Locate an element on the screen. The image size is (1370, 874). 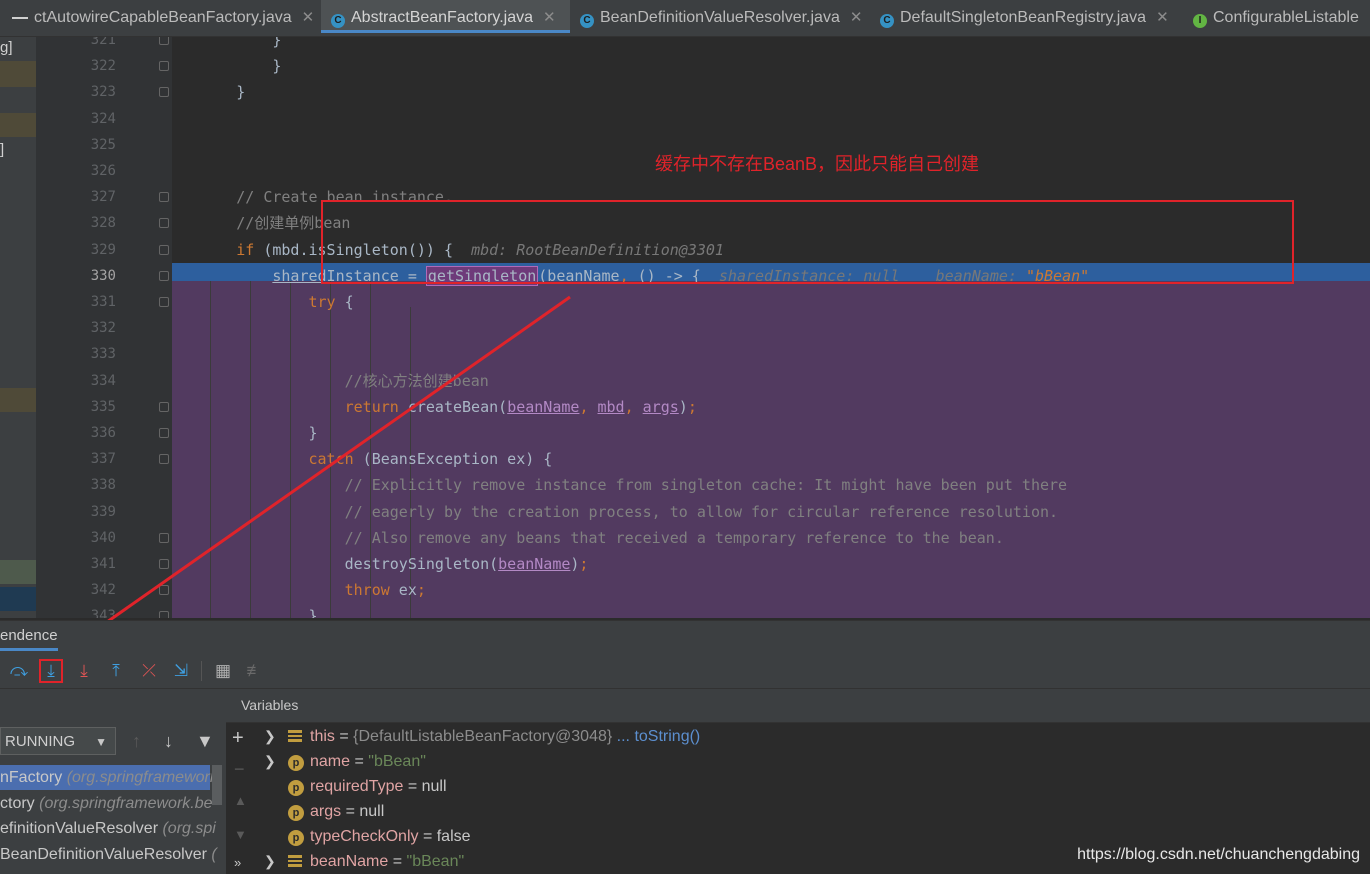
variable-name: name is located at coordinates (330, 761).